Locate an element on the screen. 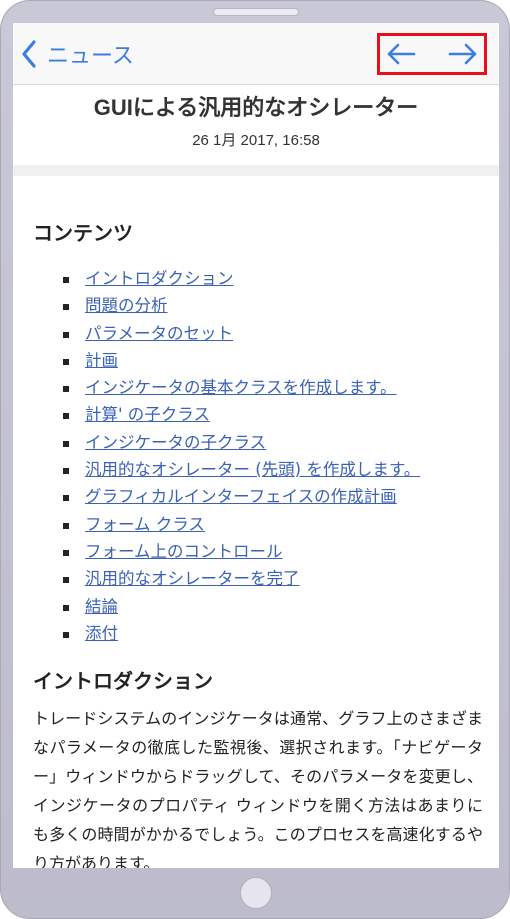 This screenshot has width=510, height=919. toc-item: パラメータのセット is located at coordinates (273, 333).